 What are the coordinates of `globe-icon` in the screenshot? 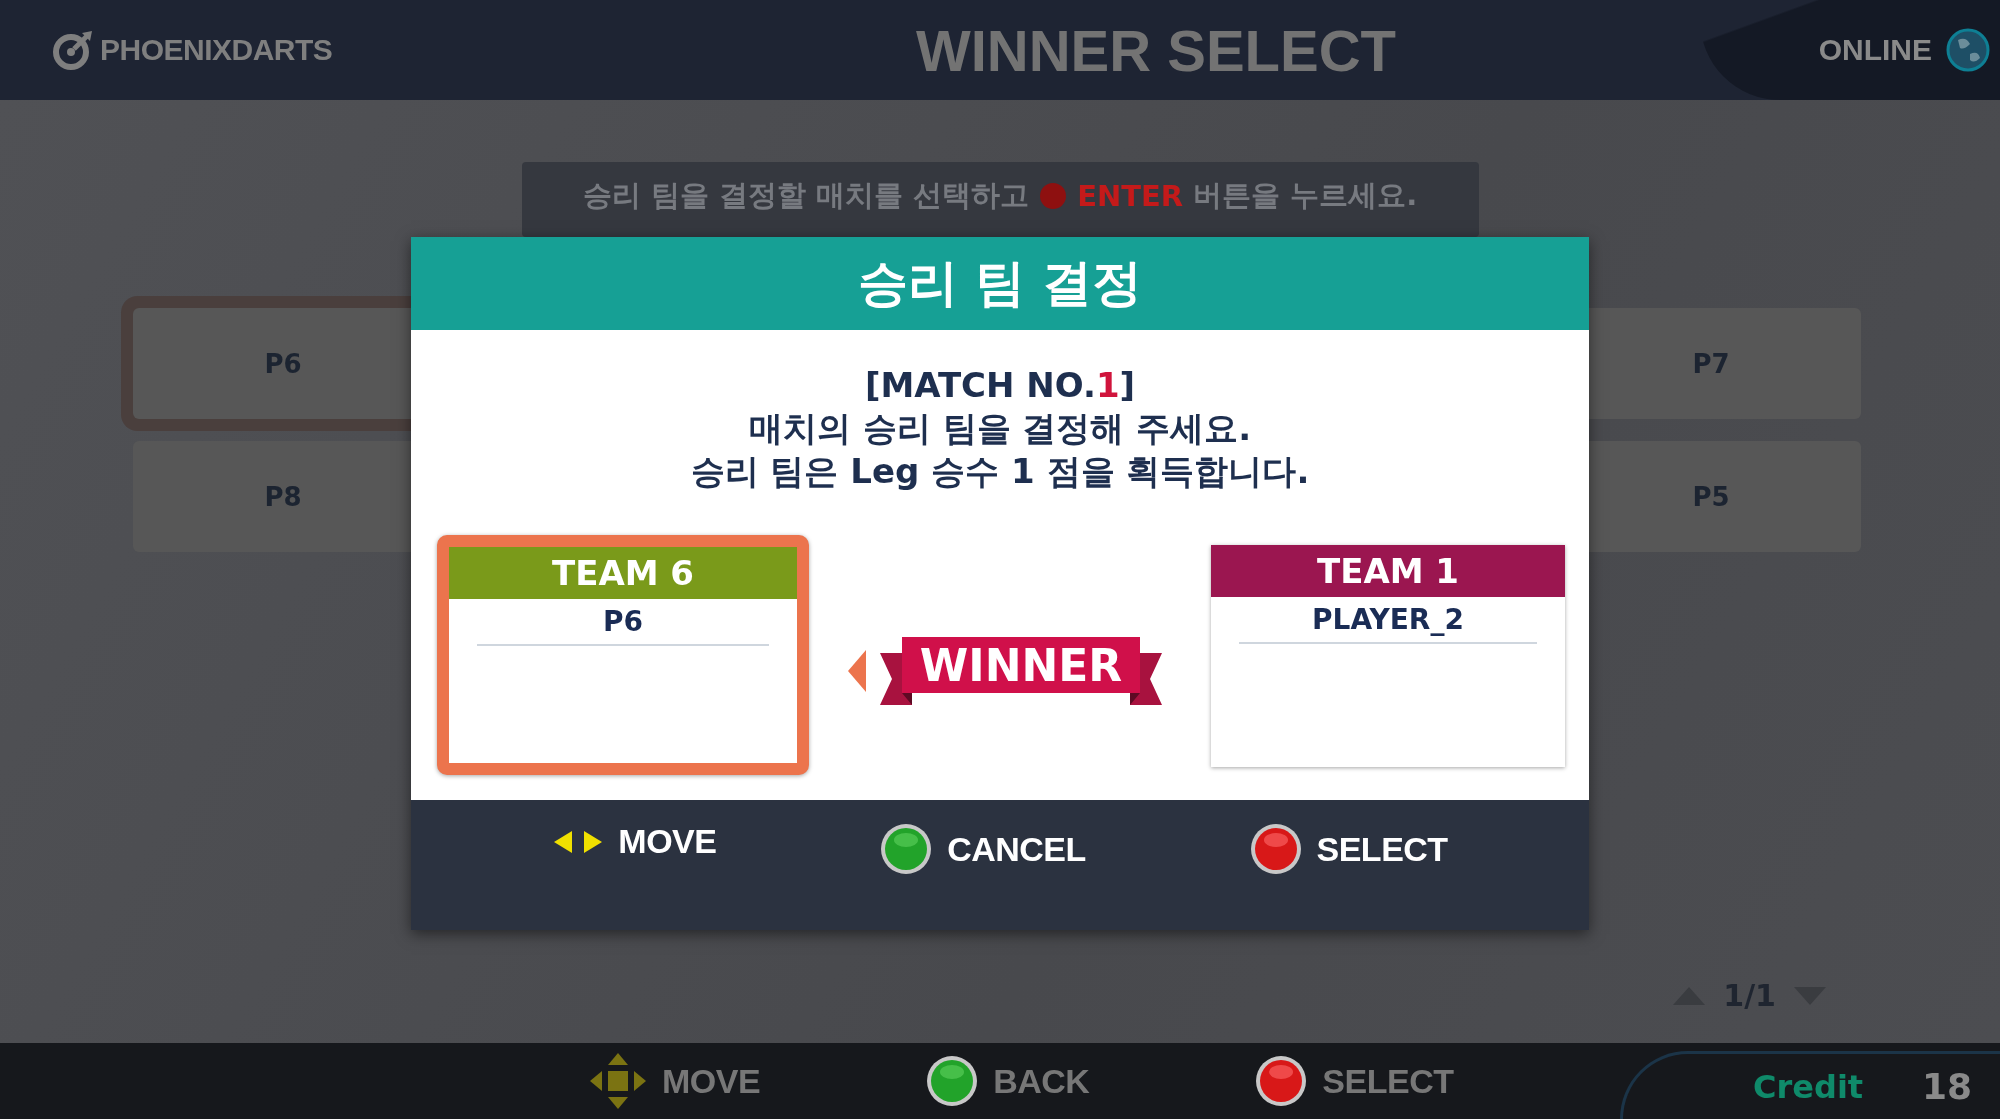 It's located at (1968, 50).